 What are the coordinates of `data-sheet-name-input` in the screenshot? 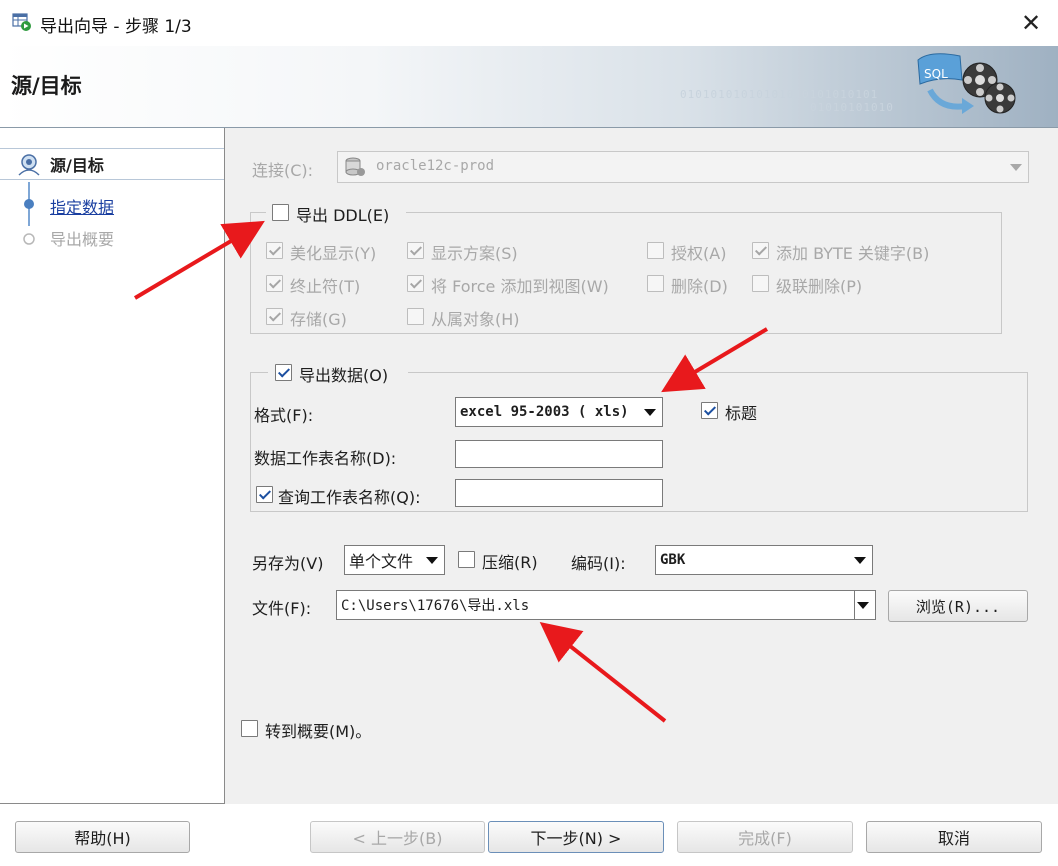 It's located at (559, 454).